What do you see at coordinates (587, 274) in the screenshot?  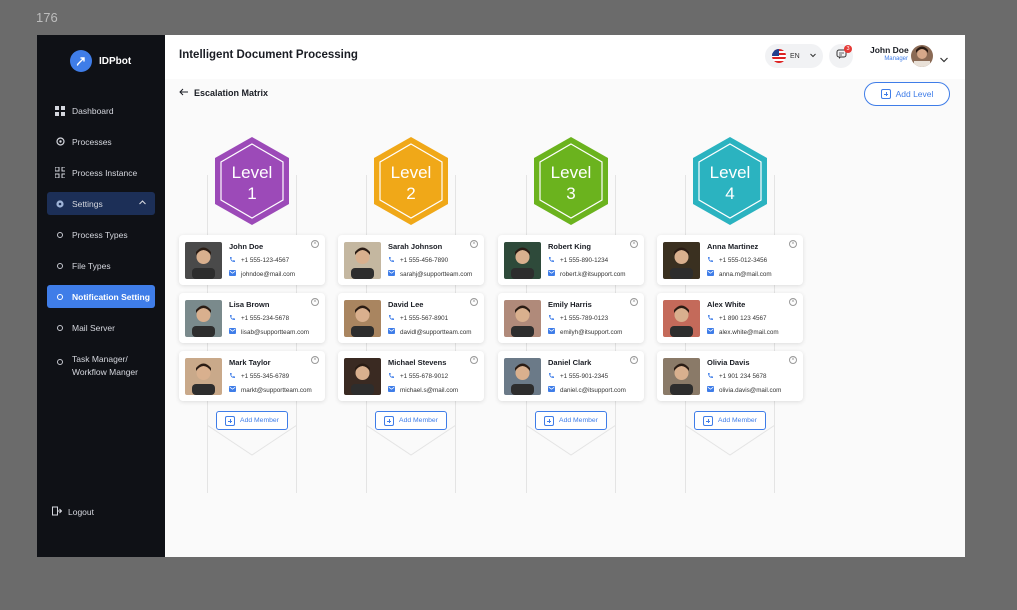 I see `member-email-row: robert.k@itsupport.com` at bounding box center [587, 274].